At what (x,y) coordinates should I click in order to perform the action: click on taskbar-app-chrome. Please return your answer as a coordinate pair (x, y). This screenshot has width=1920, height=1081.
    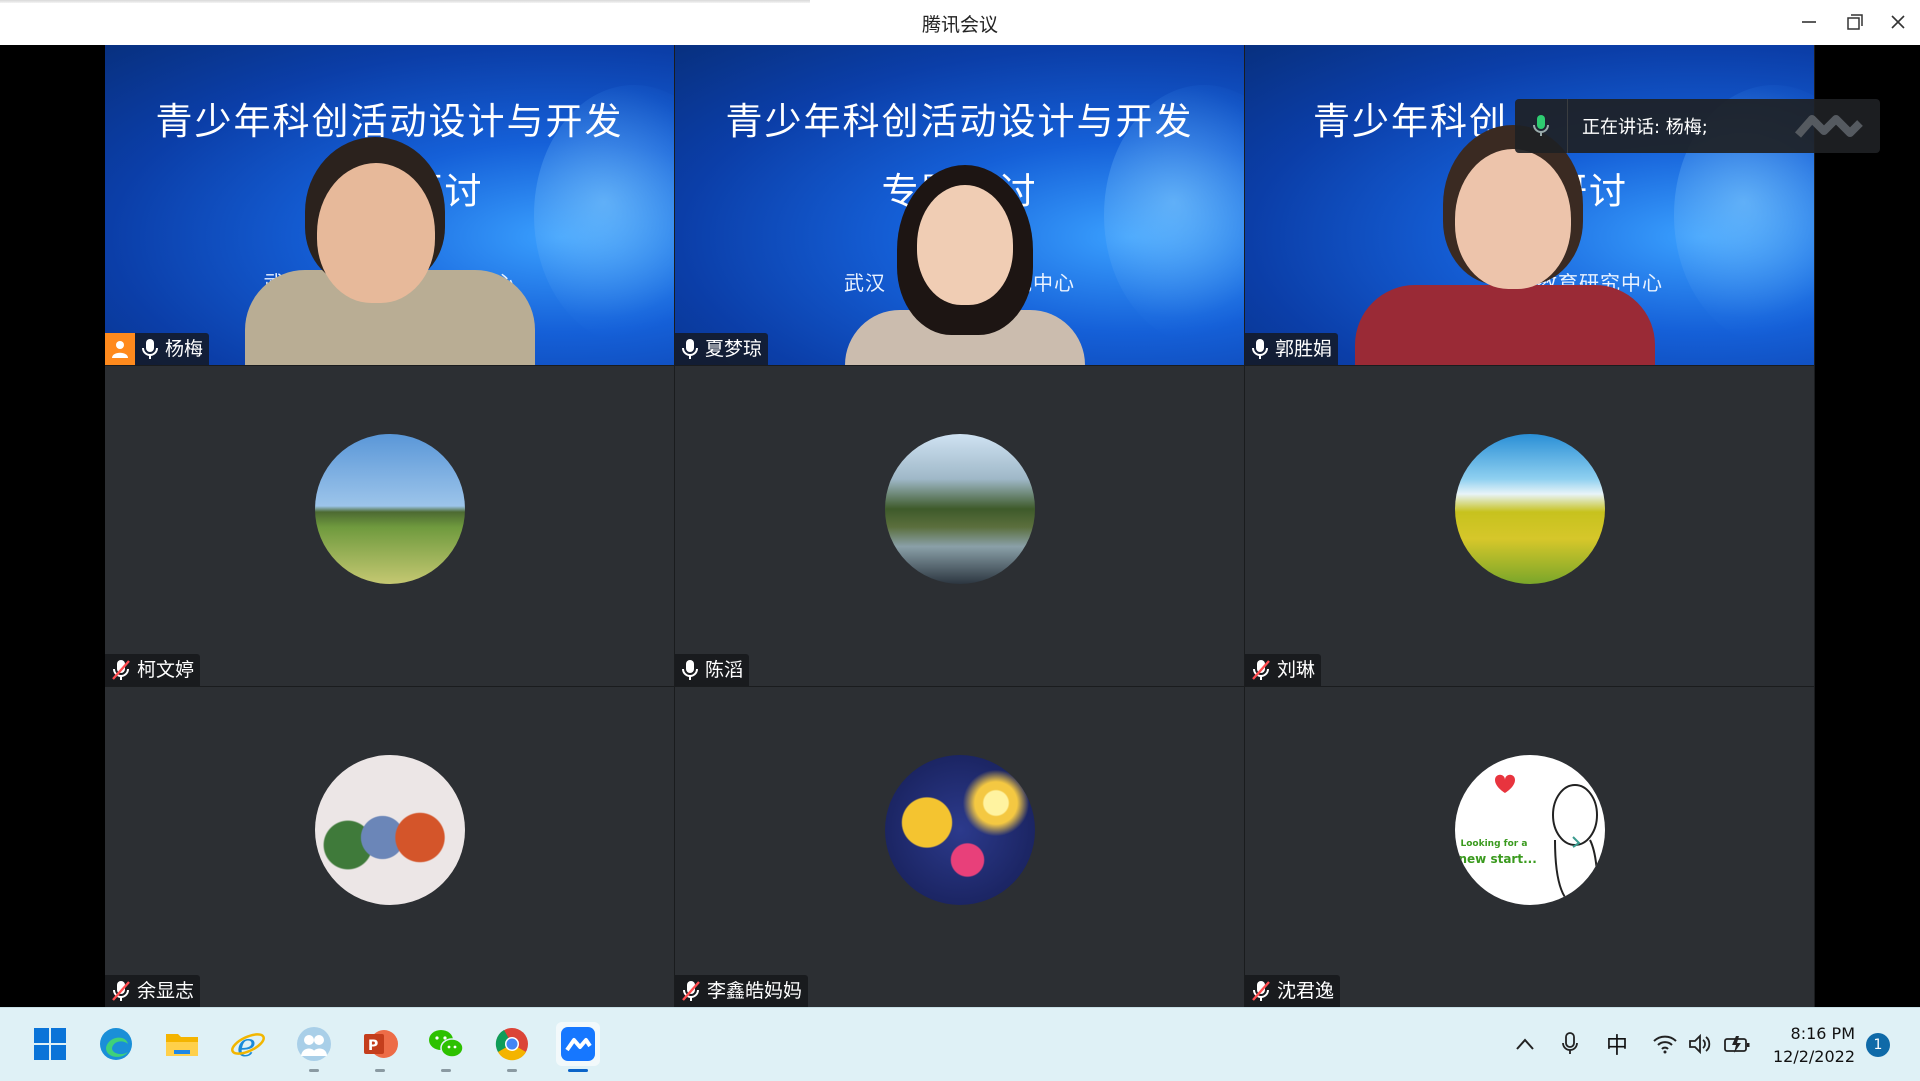
    Looking at the image, I should click on (512, 1047).